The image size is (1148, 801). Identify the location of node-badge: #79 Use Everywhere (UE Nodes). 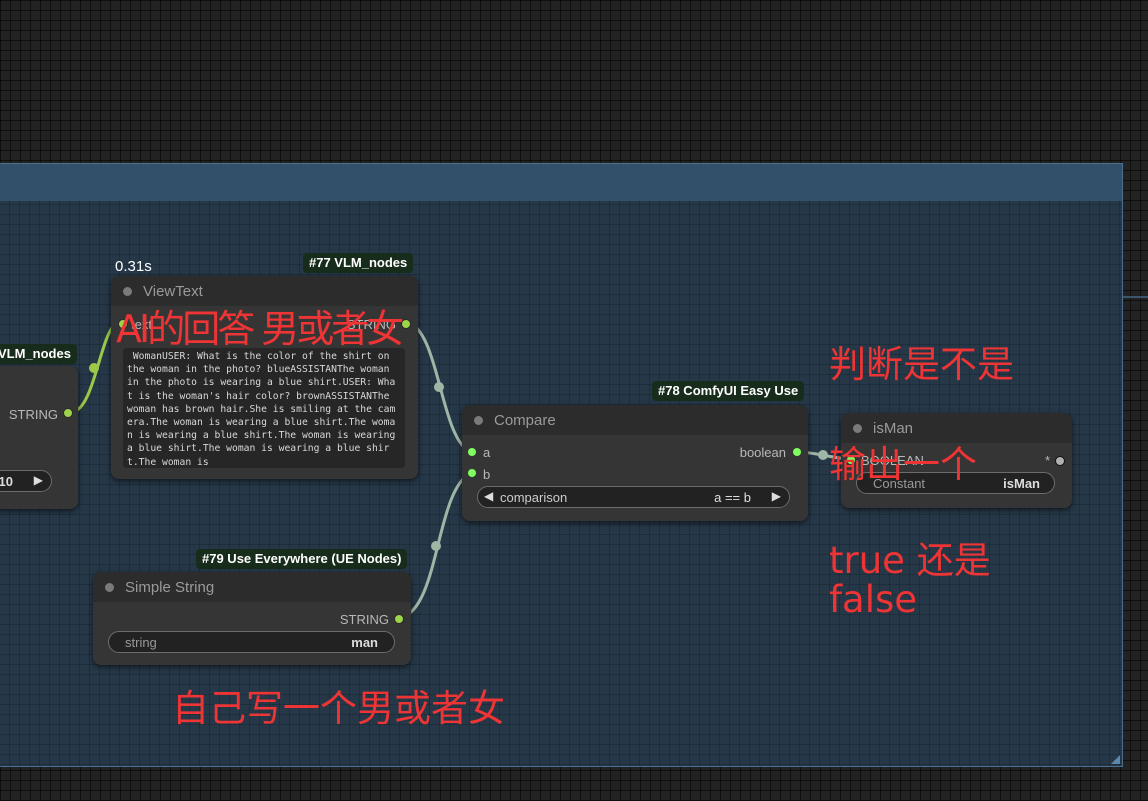
(302, 559).